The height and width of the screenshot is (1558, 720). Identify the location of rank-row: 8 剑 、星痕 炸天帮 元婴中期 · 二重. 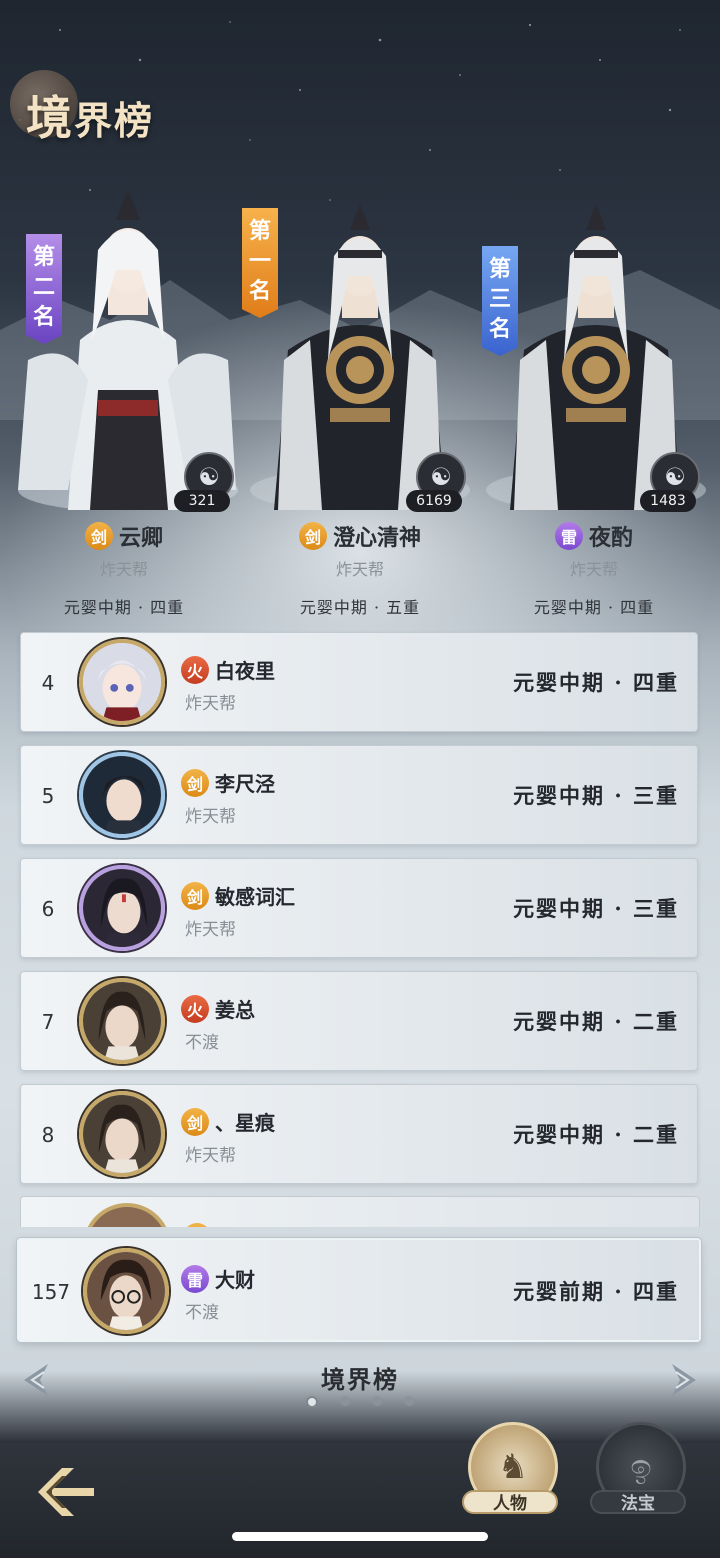
(359, 1134).